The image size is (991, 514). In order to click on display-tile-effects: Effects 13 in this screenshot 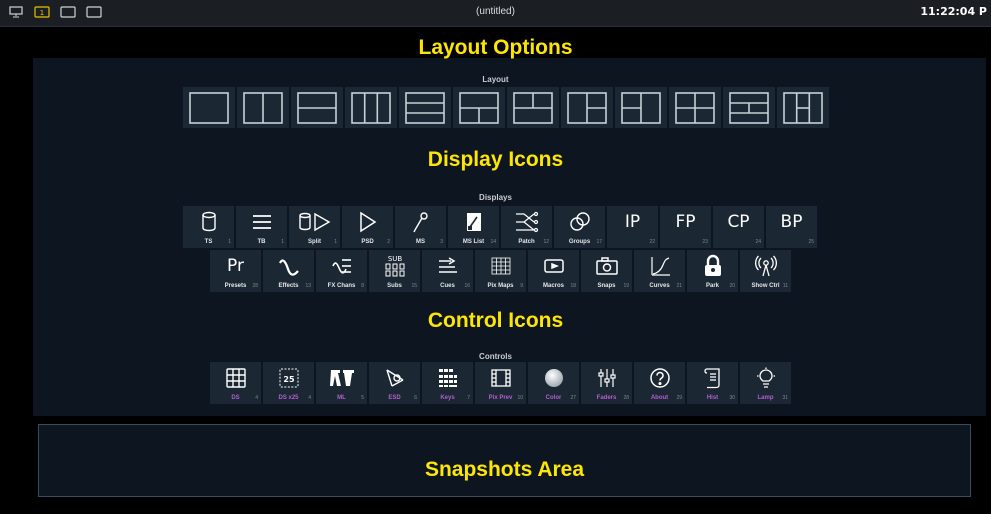, I will do `click(288, 271)`.